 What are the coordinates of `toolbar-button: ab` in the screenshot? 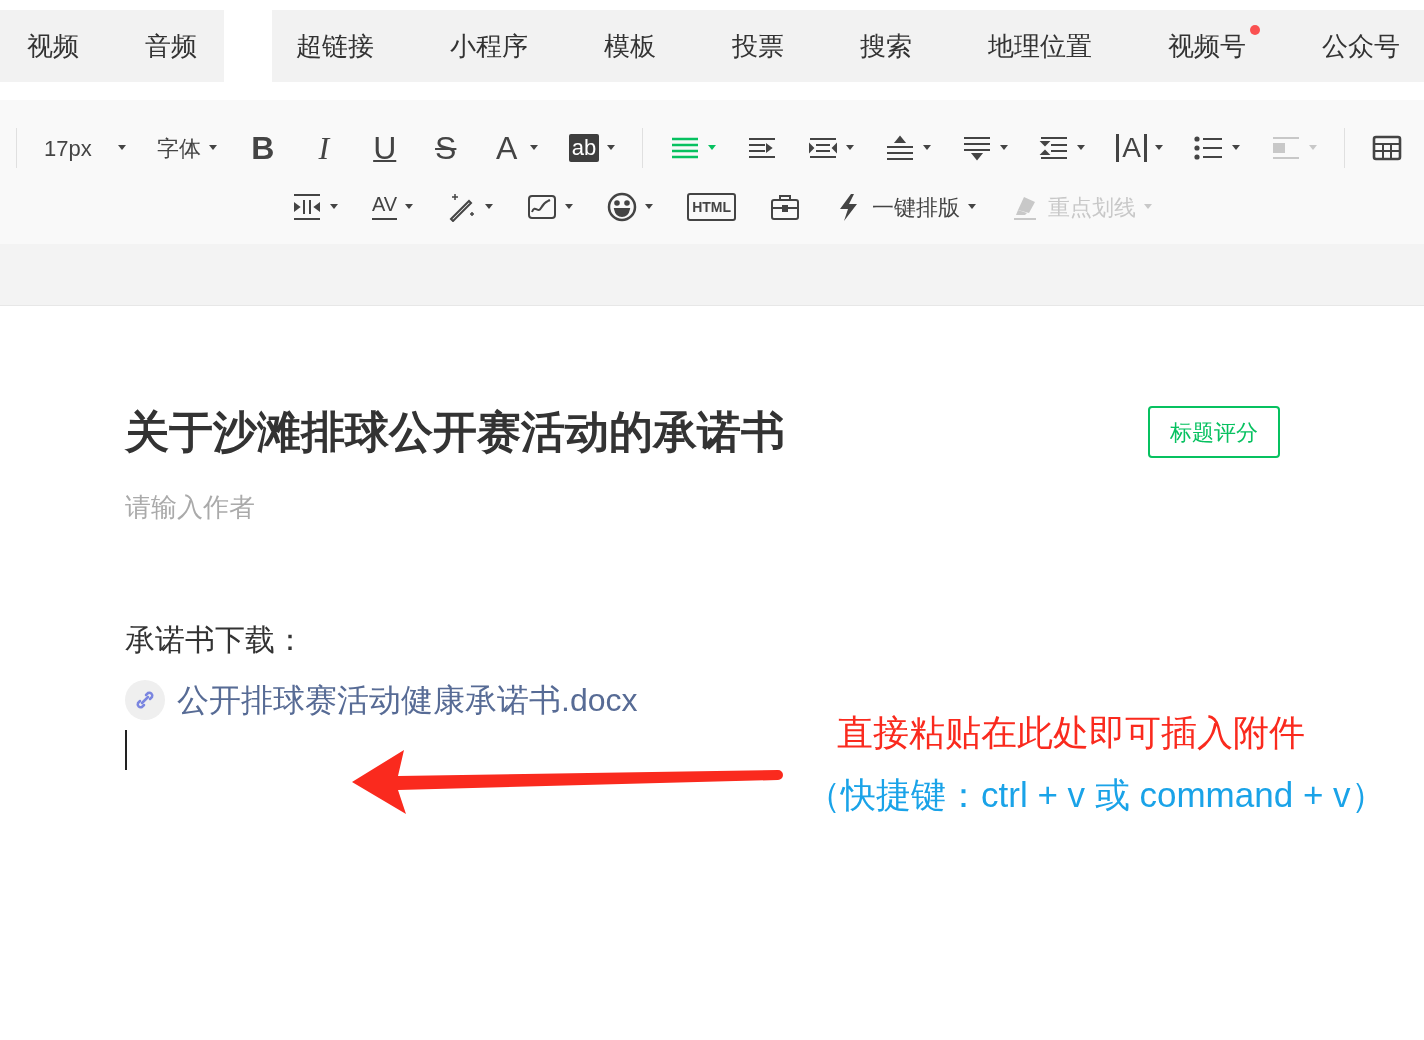 It's located at (592, 148).